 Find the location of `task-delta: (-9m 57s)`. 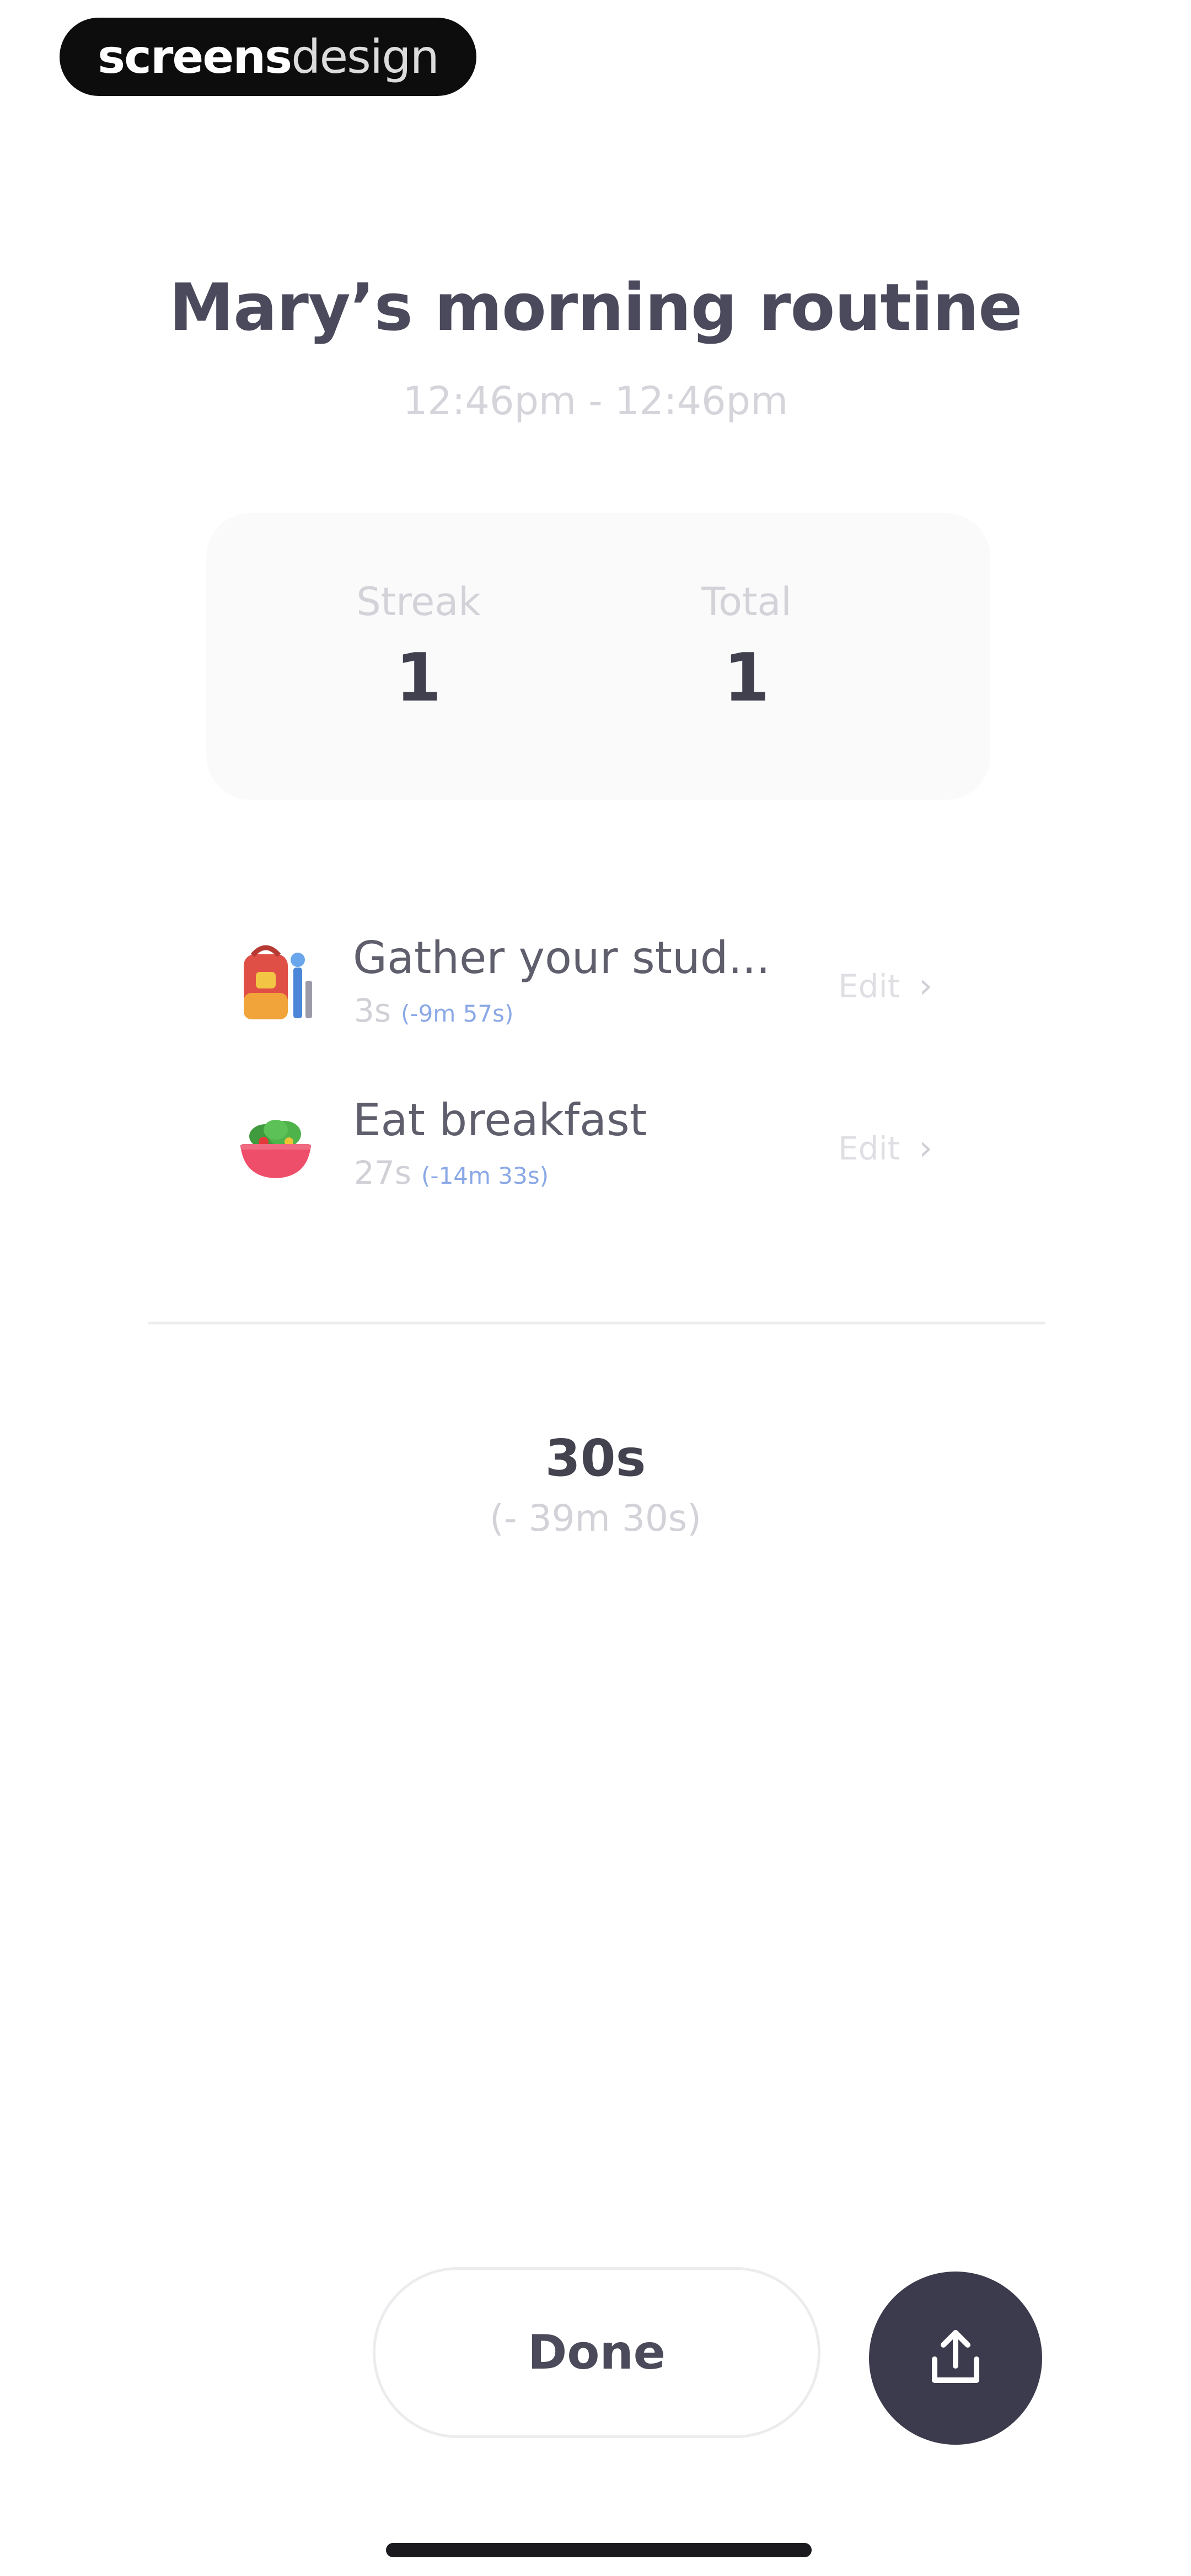

task-delta: (-9m 57s) is located at coordinates (458, 1013).